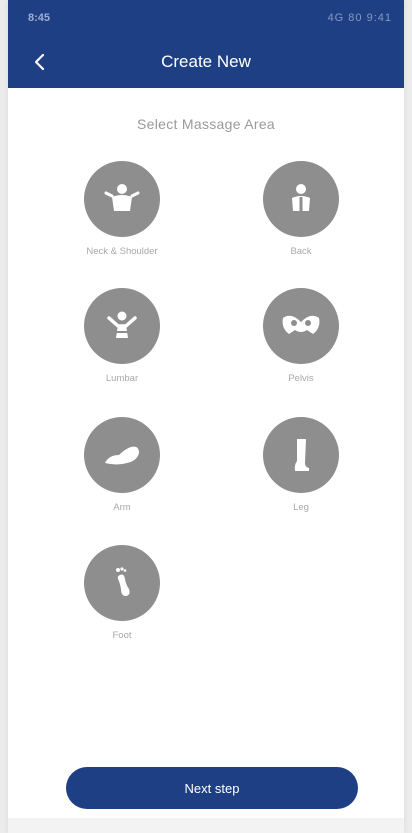  Describe the element at coordinates (212, 788) in the screenshot. I see `next-step-button: Next step` at that location.